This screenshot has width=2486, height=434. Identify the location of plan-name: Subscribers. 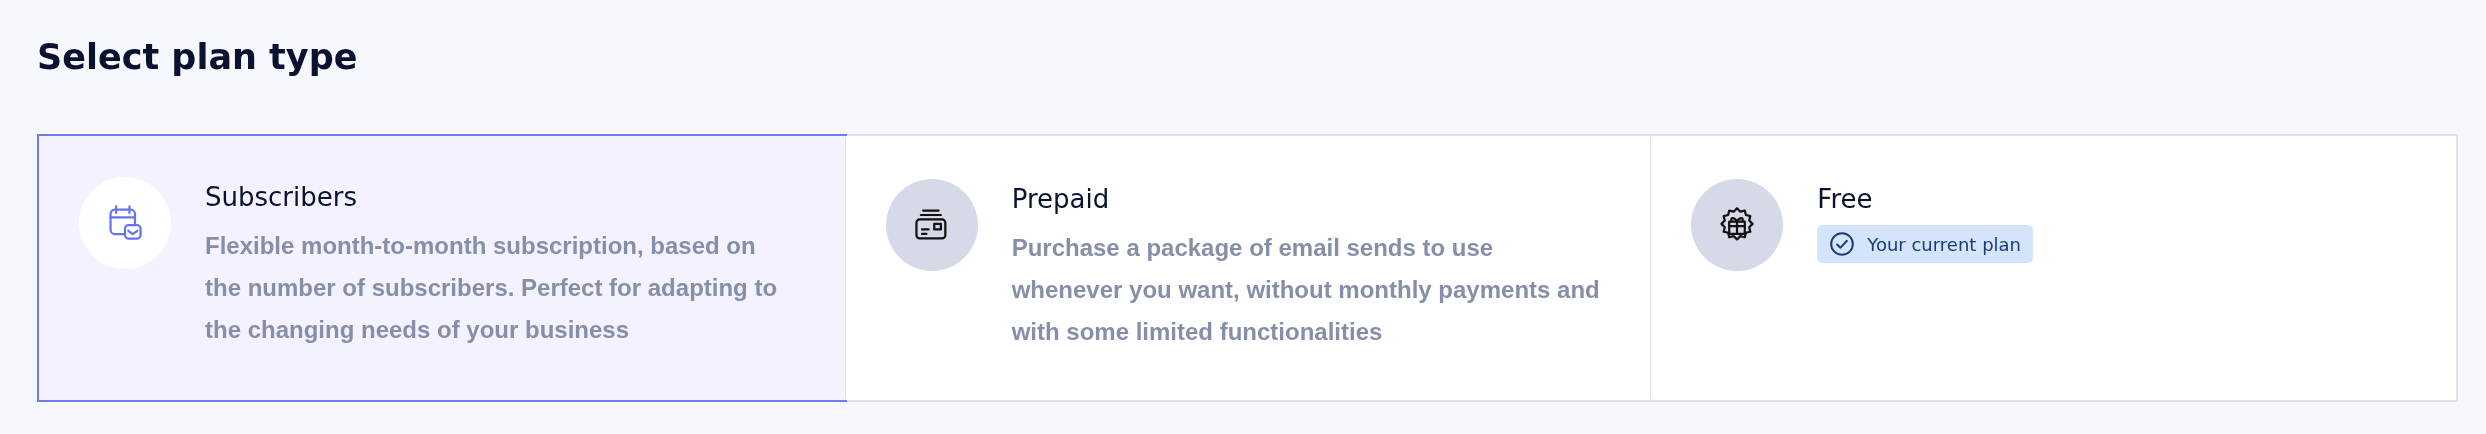
(281, 197).